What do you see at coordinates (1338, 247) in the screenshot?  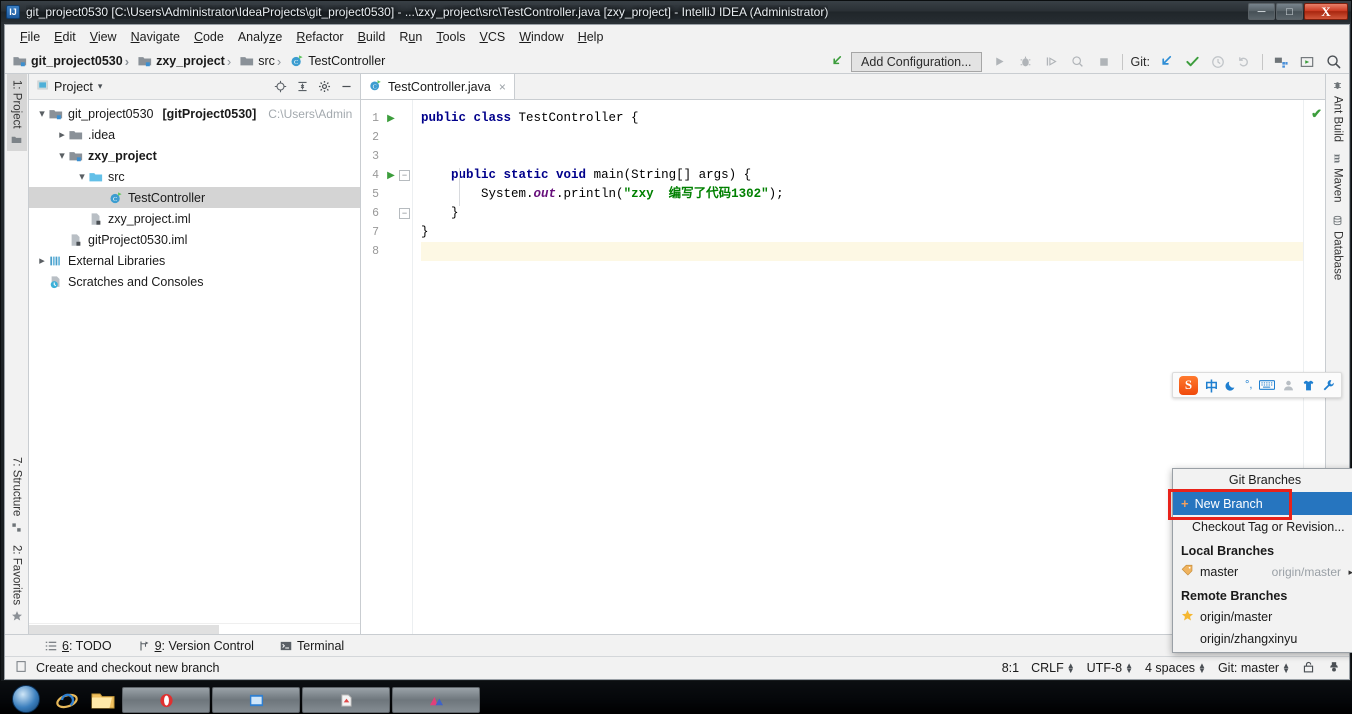 I see `sidebar-item-database: Database` at bounding box center [1338, 247].